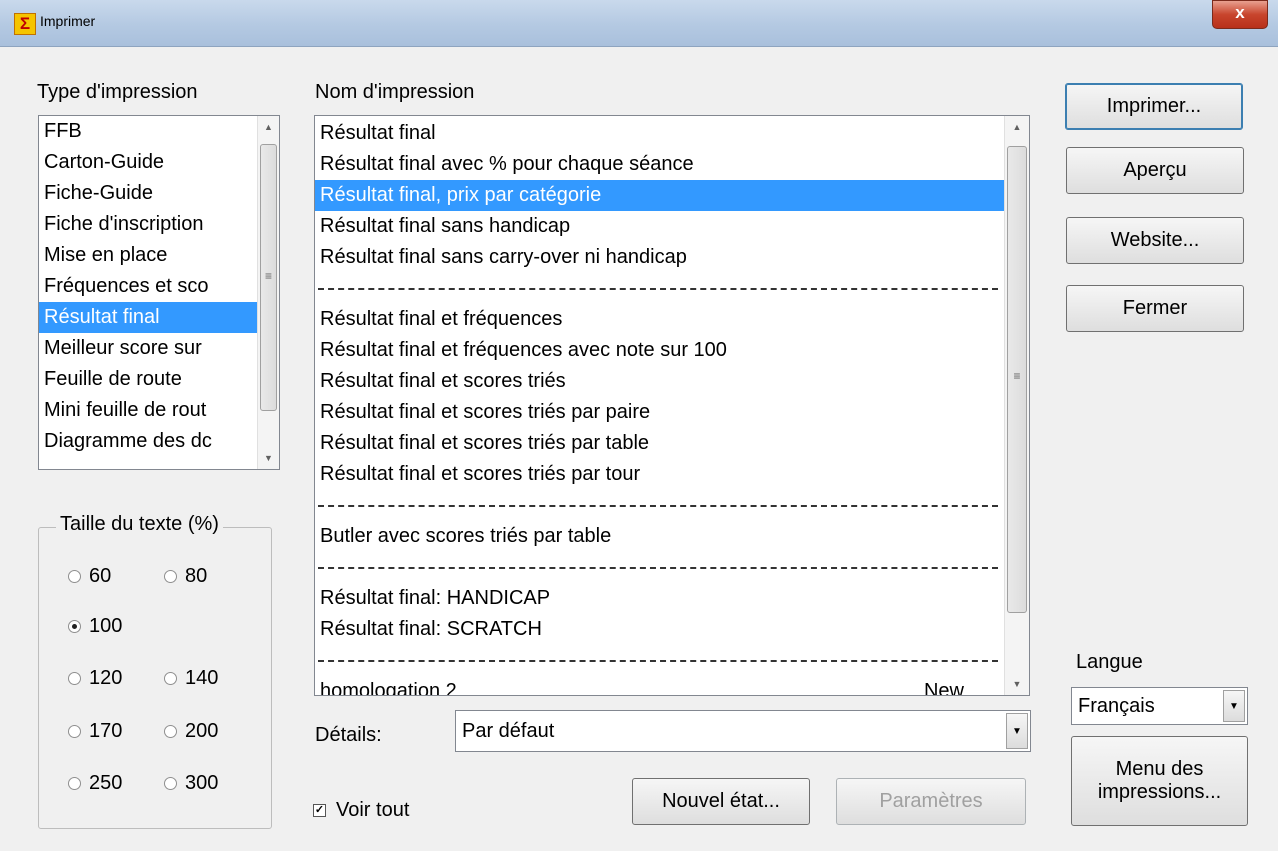 The height and width of the screenshot is (851, 1278). I want to click on name-item: Résultat final, prix par catégorie, so click(659, 195).